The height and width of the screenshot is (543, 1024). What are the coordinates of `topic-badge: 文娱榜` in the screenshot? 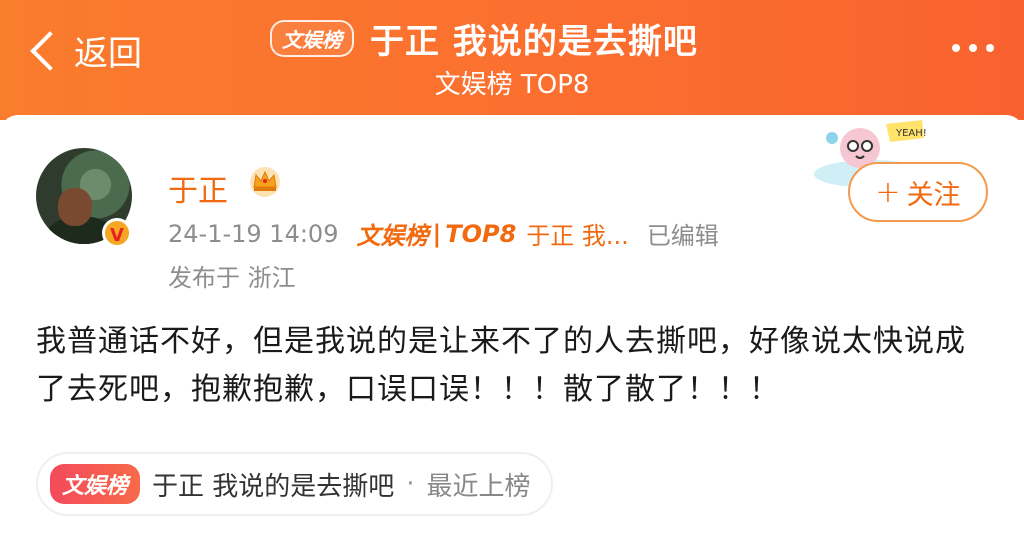 It's located at (95, 484).